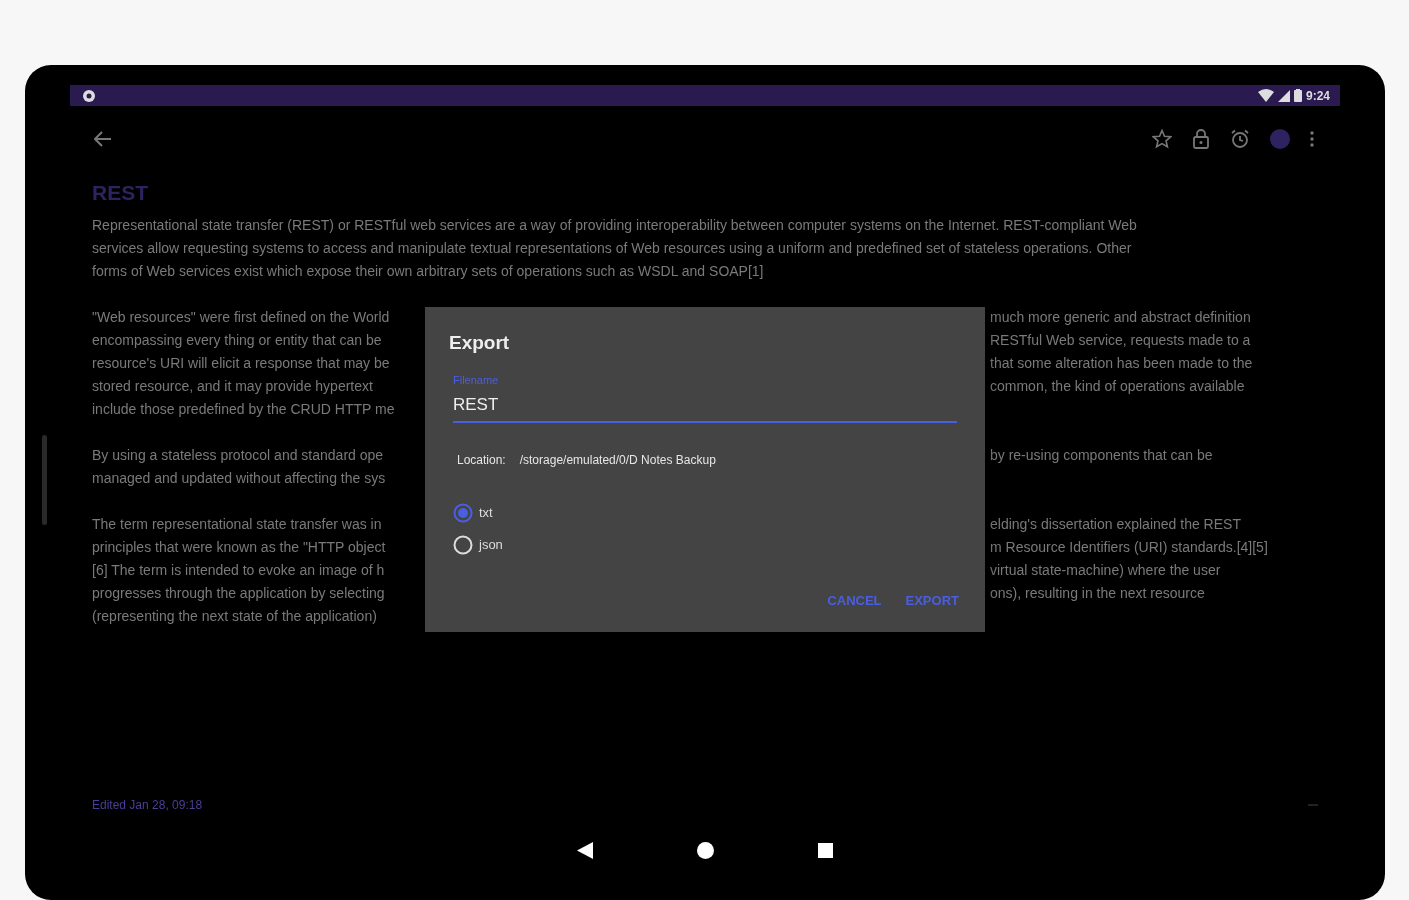 This screenshot has height=900, width=1409. I want to click on body-text: RESTful Web service, requests made to a, so click(1120, 340).